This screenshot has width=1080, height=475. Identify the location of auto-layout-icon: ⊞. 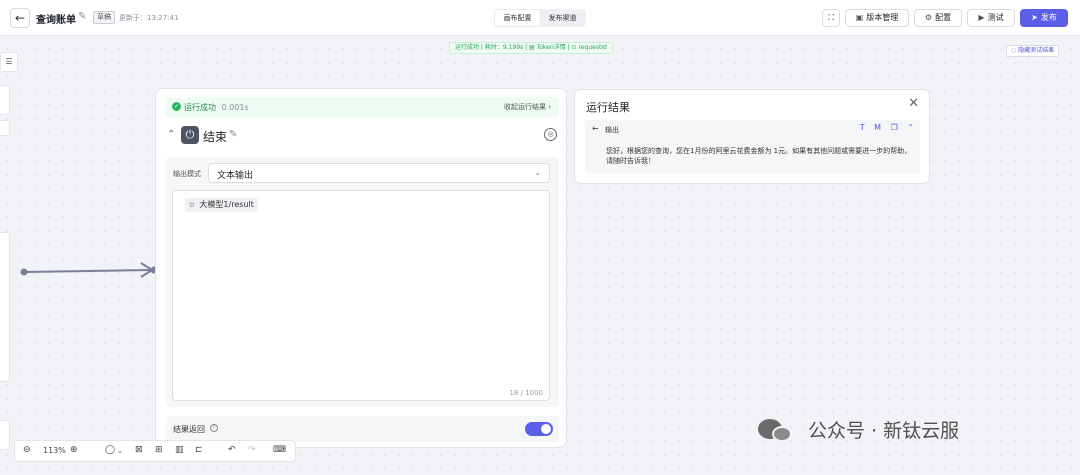
(159, 450).